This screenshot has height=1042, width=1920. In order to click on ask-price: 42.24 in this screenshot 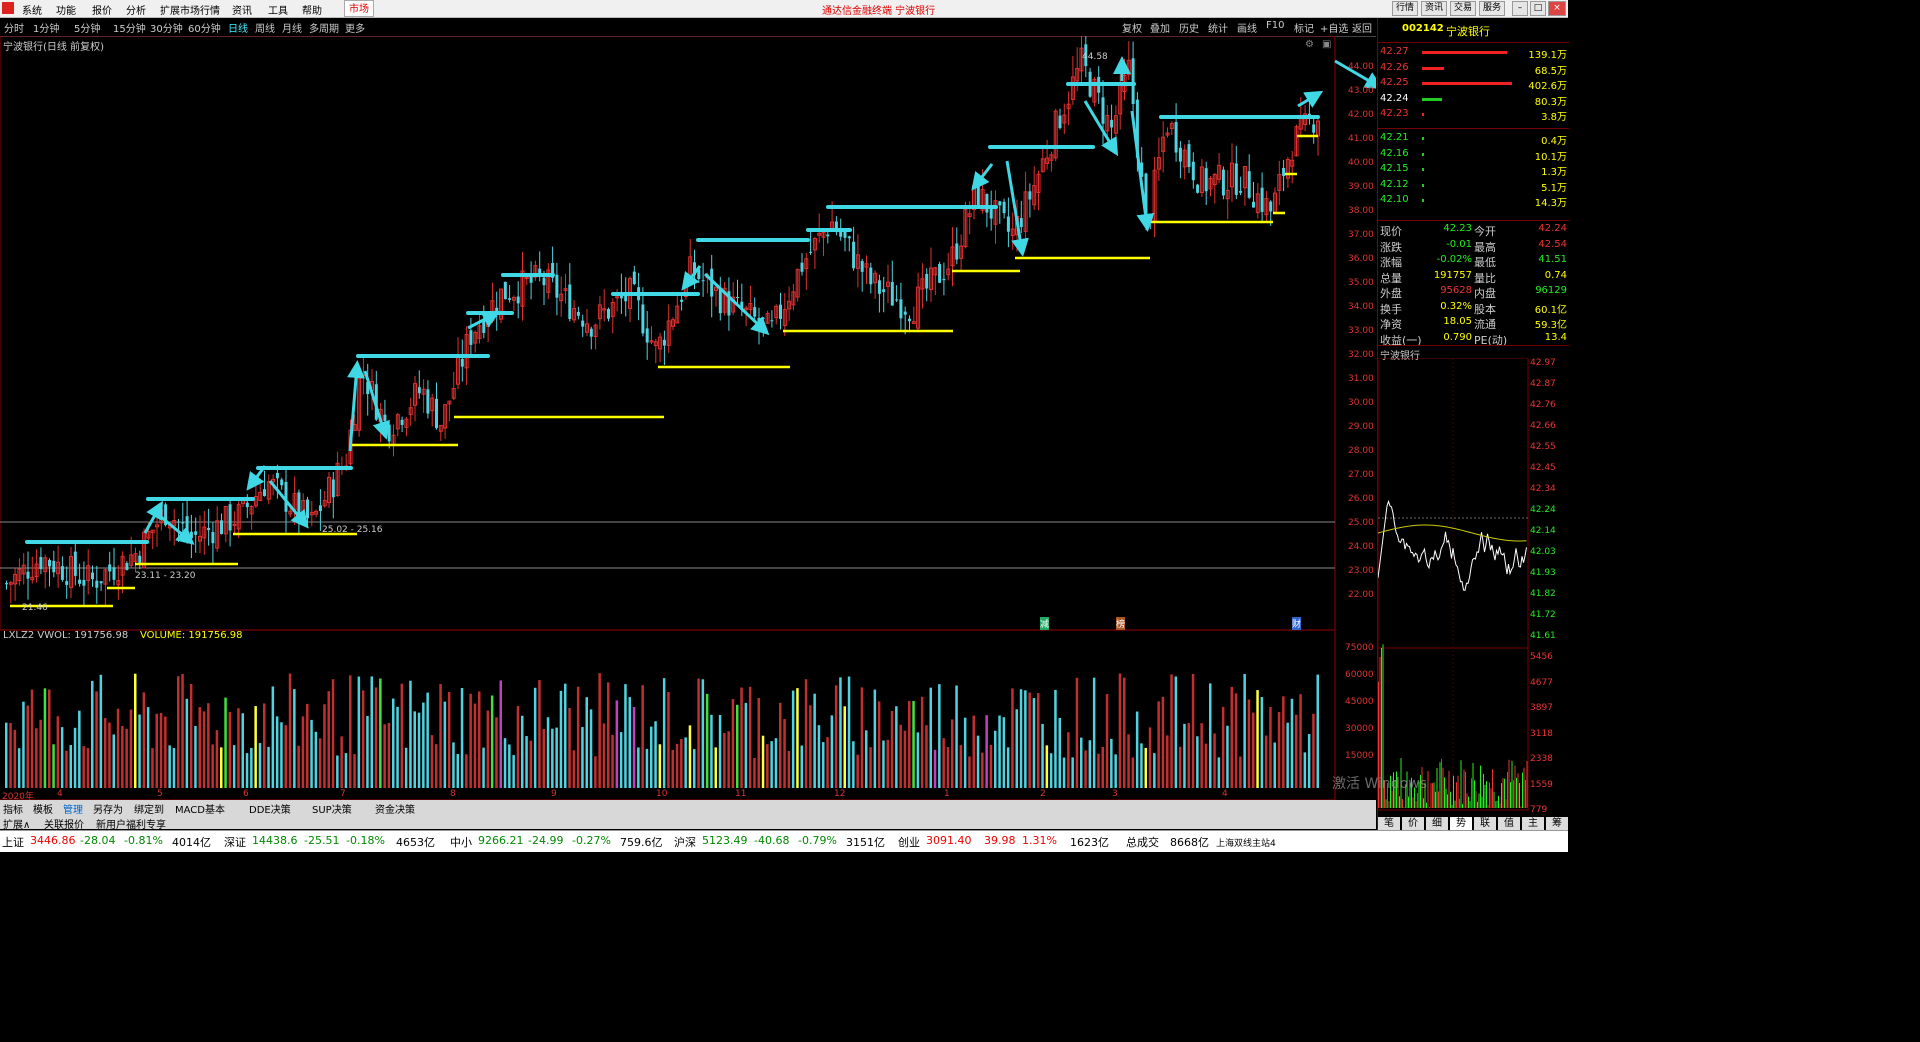, I will do `click(1394, 98)`.